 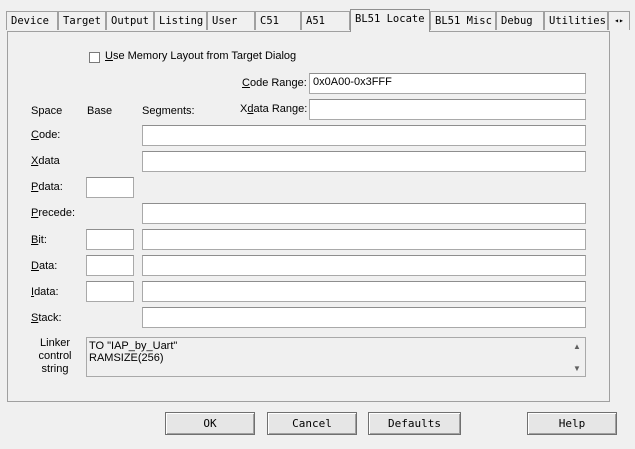 I want to click on idata-base-input, so click(x=110, y=291).